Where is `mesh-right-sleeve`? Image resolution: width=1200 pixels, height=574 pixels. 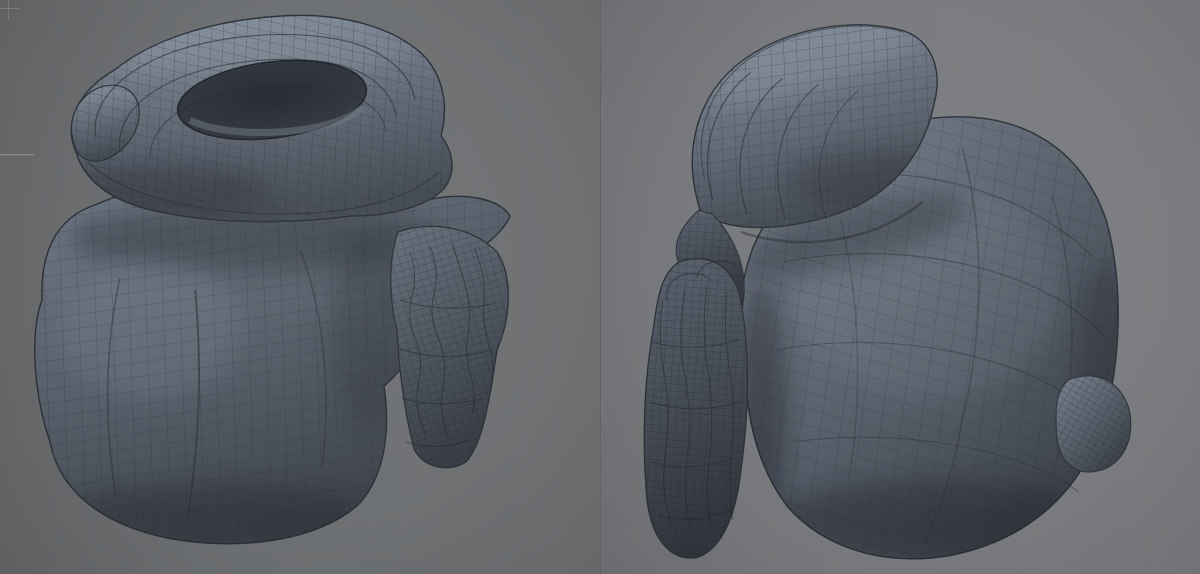 mesh-right-sleeve is located at coordinates (695, 408).